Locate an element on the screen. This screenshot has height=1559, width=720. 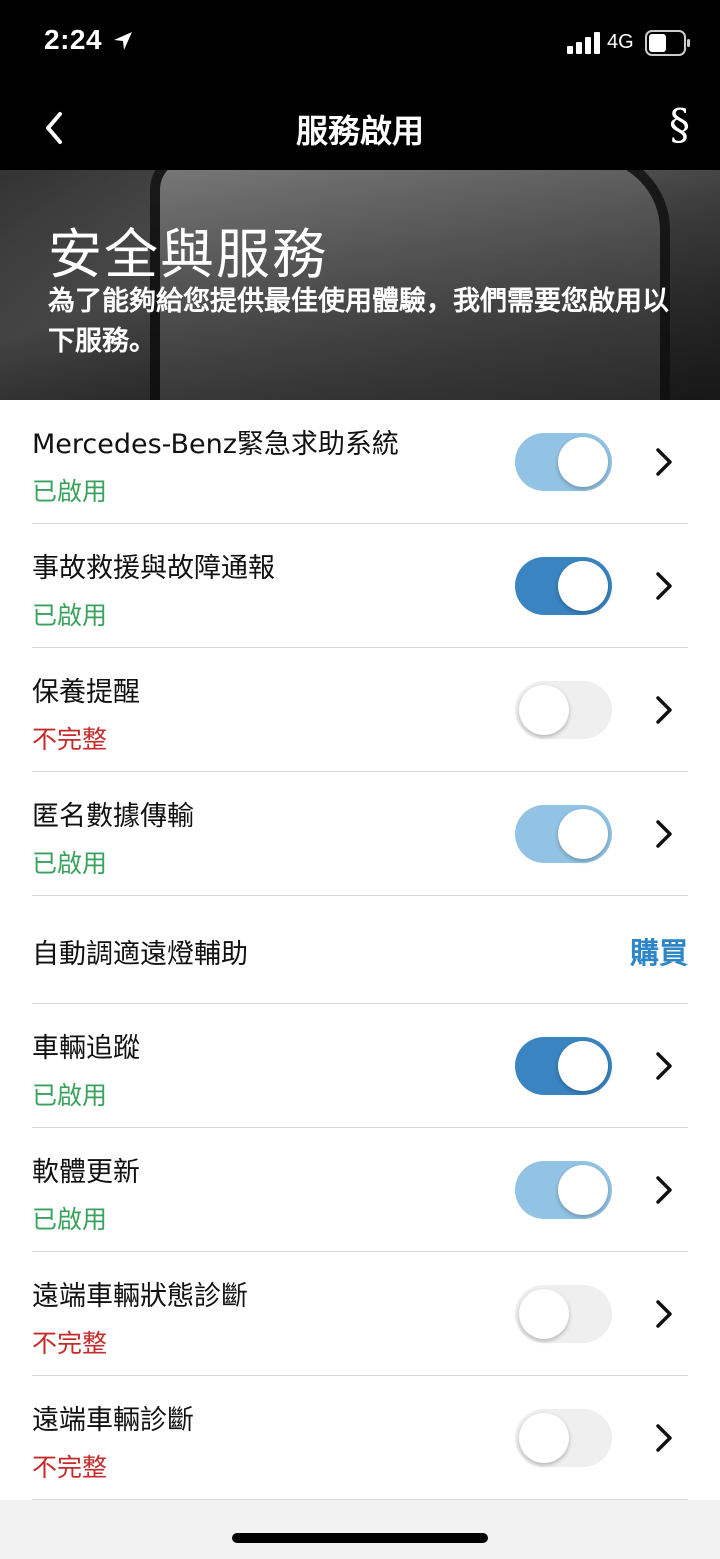
nav-bar: 服務啟用 § is located at coordinates (360, 129).